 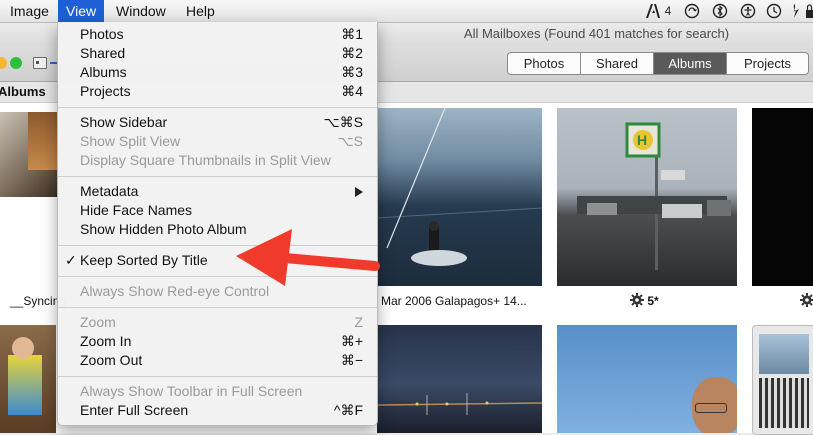 I want to click on menu-window: Window, so click(x=141, y=11).